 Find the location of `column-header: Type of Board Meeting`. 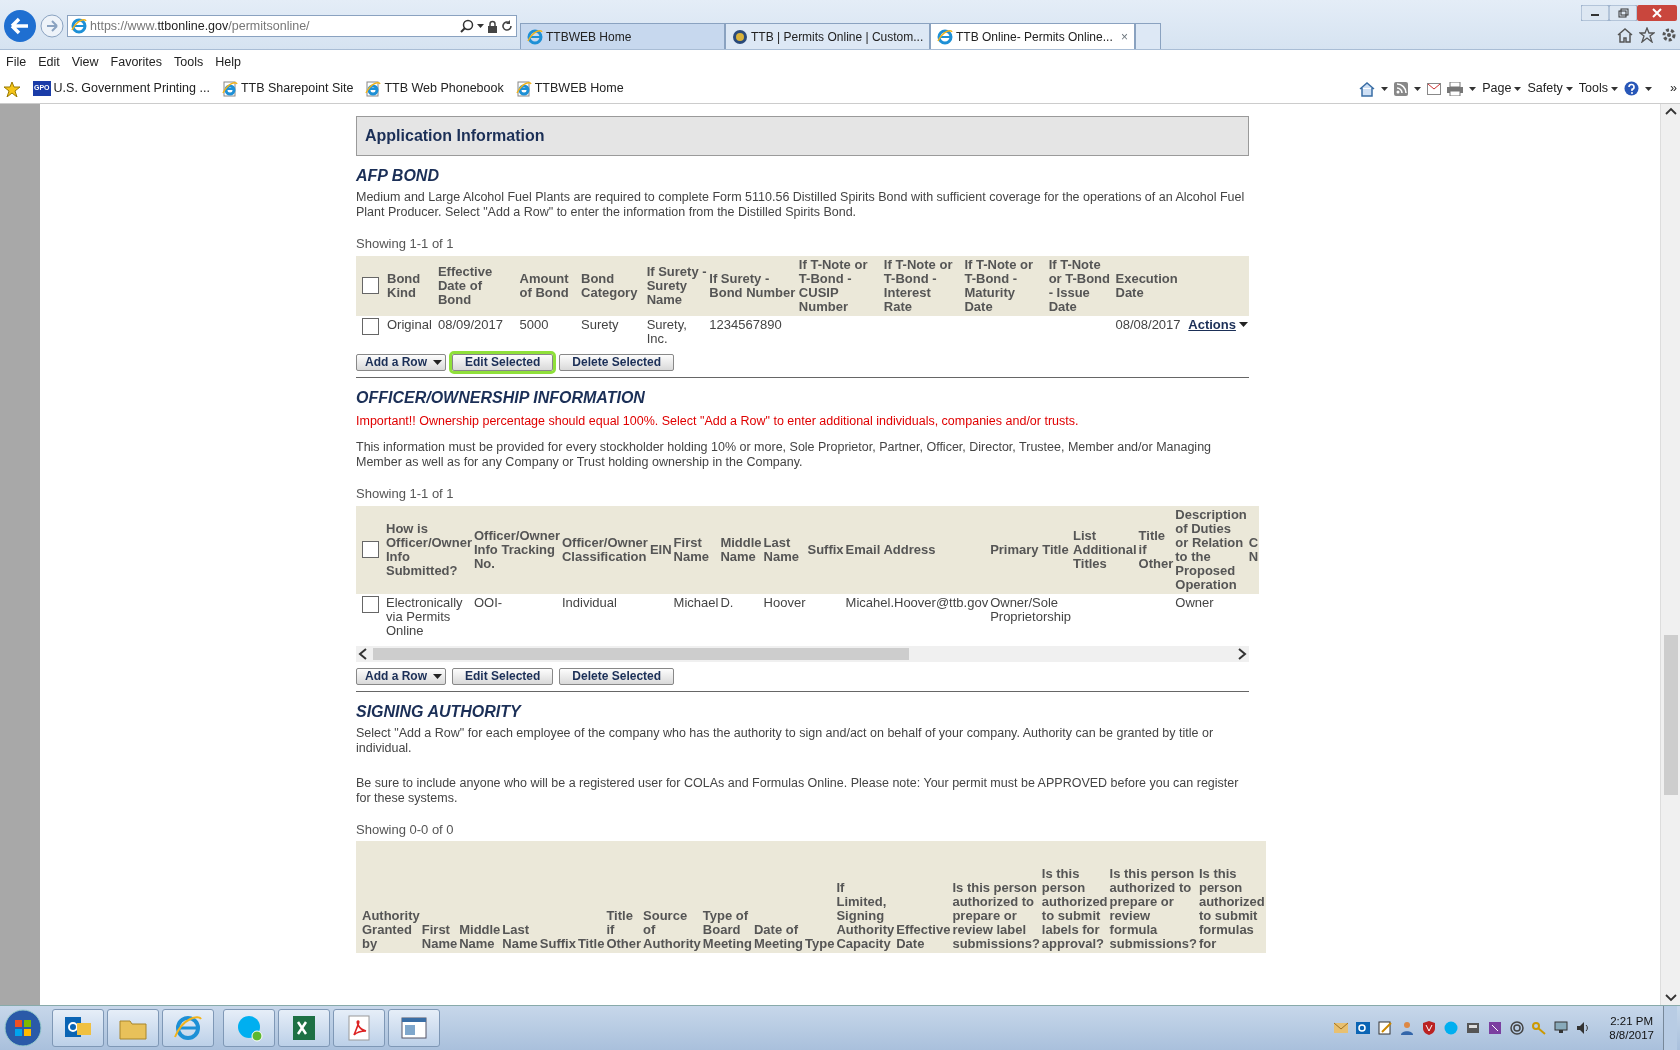

column-header: Type of Board Meeting is located at coordinates (727, 897).